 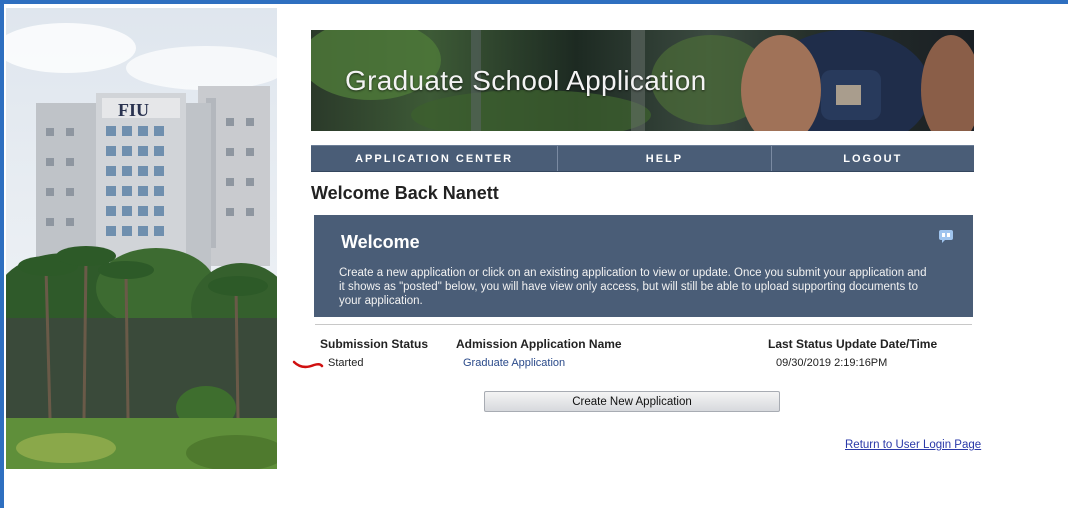 What do you see at coordinates (853, 344) in the screenshot?
I see `header-last-update: Last Status Update Date/Time` at bounding box center [853, 344].